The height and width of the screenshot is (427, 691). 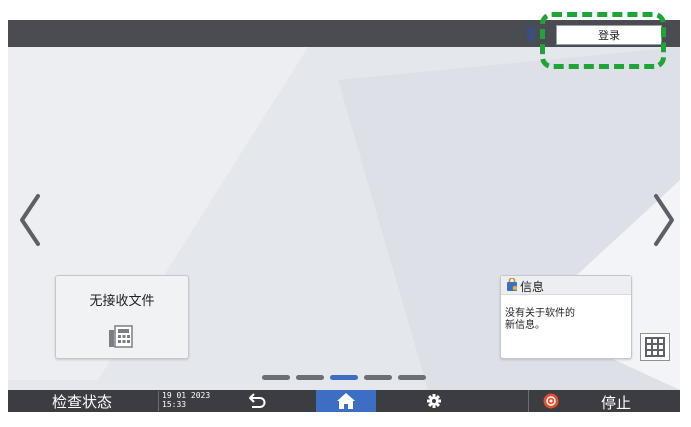 What do you see at coordinates (616, 403) in the screenshot?
I see `stop-label: 停止` at bounding box center [616, 403].